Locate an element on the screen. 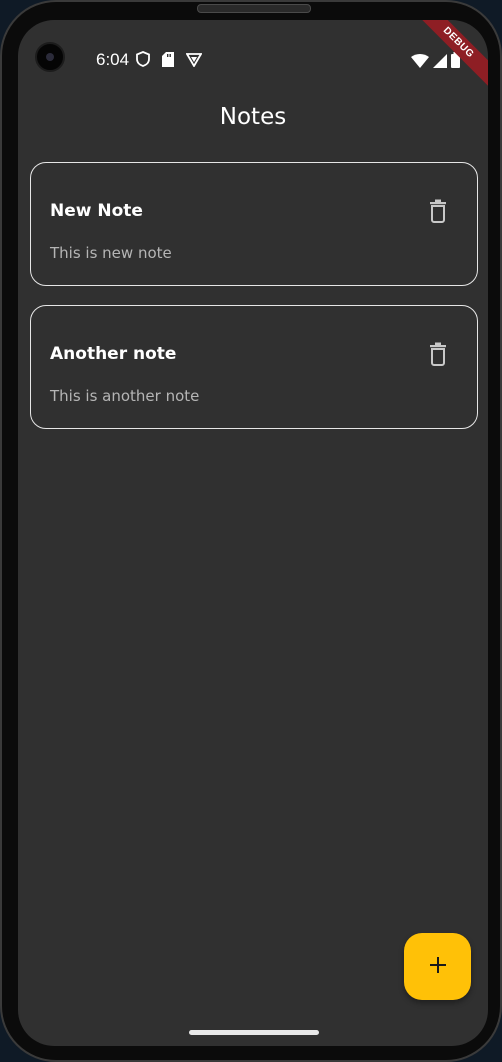  front-camera is located at coordinates (50, 57).